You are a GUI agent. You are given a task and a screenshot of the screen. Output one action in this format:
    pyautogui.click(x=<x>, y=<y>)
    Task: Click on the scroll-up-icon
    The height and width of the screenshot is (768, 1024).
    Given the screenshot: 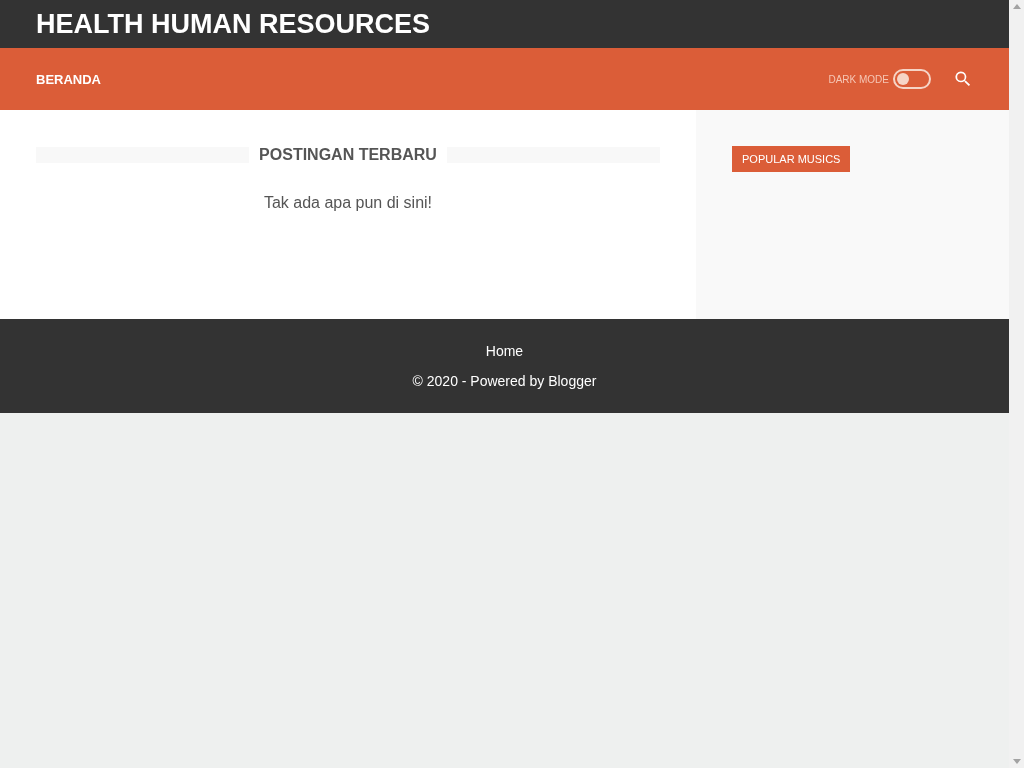 What is the action you would take?
    pyautogui.click(x=1016, y=6)
    